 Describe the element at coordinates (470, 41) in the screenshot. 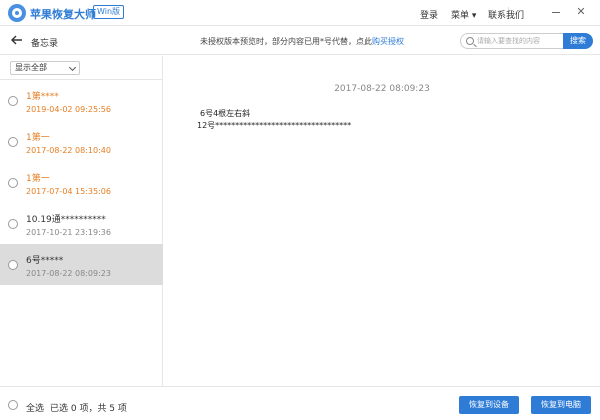

I see `search-icon` at that location.